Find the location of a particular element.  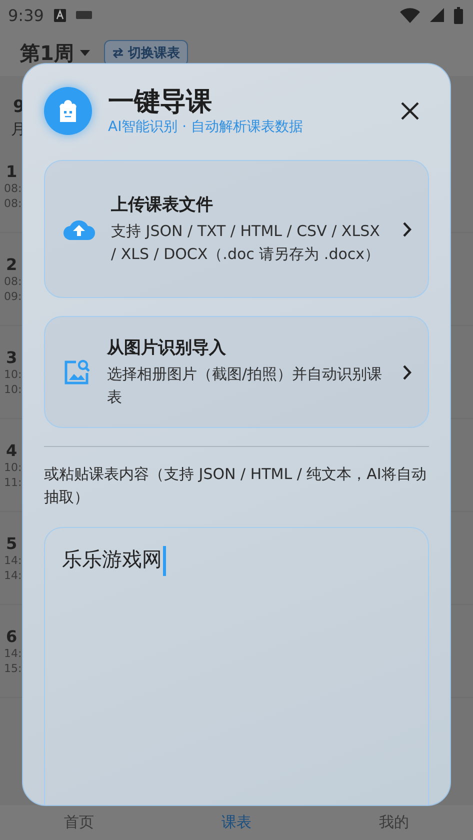

option-description: 选择相册图片（截图/拍照）并自动识别课表 is located at coordinates (245, 386).